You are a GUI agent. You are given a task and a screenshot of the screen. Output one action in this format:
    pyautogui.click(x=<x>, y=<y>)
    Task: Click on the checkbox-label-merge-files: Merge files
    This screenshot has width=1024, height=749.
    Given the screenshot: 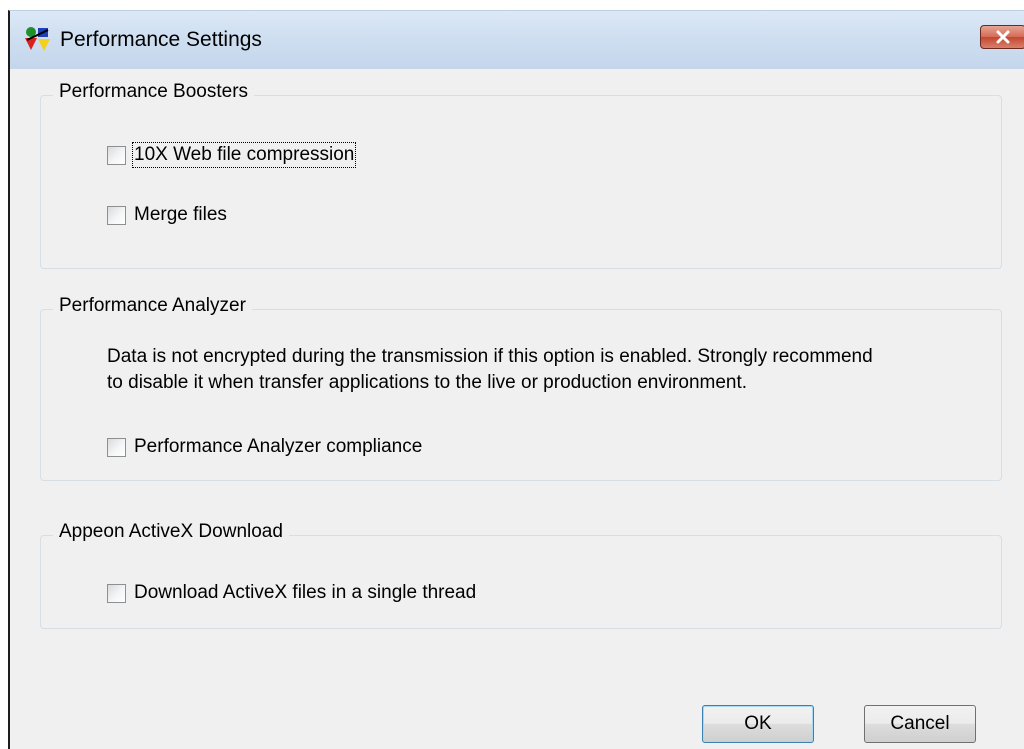 What is the action you would take?
    pyautogui.click(x=180, y=214)
    